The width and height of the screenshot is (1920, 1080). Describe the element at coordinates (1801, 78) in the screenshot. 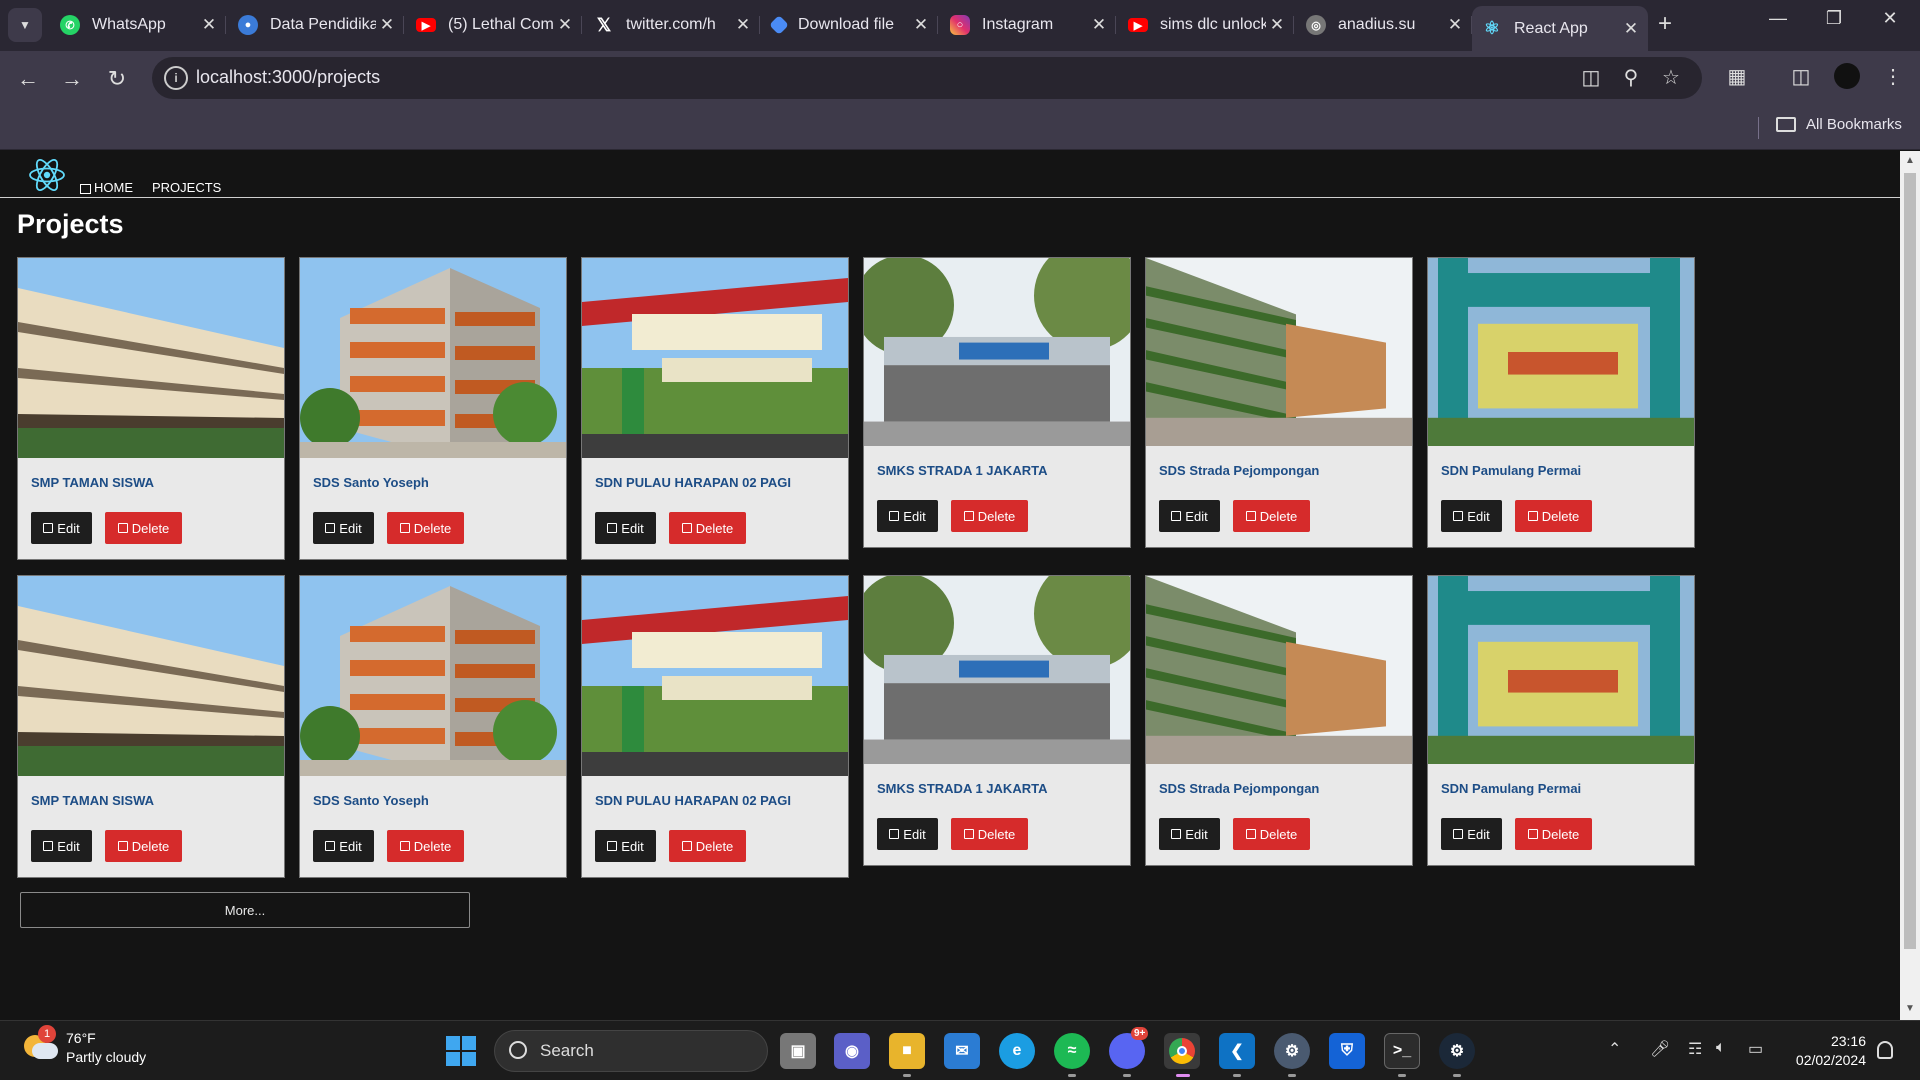

I see `side-panel-icon: ◫` at that location.